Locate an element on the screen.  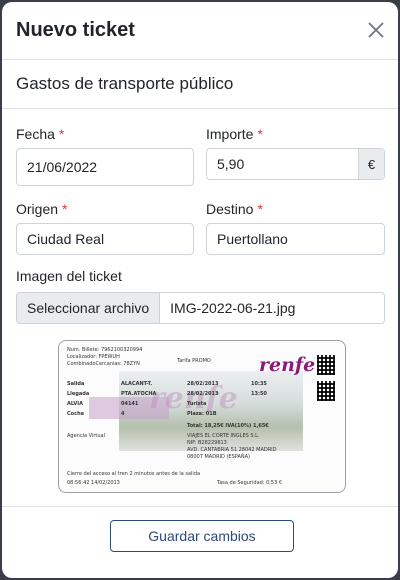
fecha-label-text: Fecha is located at coordinates (35, 134).